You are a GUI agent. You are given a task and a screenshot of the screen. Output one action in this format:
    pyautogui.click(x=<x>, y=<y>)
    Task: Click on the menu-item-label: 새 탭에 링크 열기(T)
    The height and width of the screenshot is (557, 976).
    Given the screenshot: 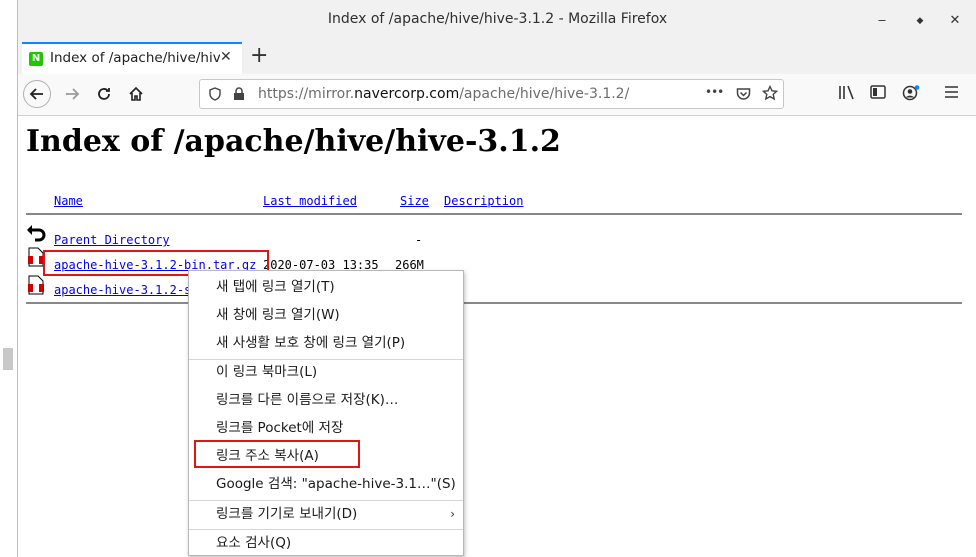 What is the action you would take?
    pyautogui.click(x=275, y=287)
    